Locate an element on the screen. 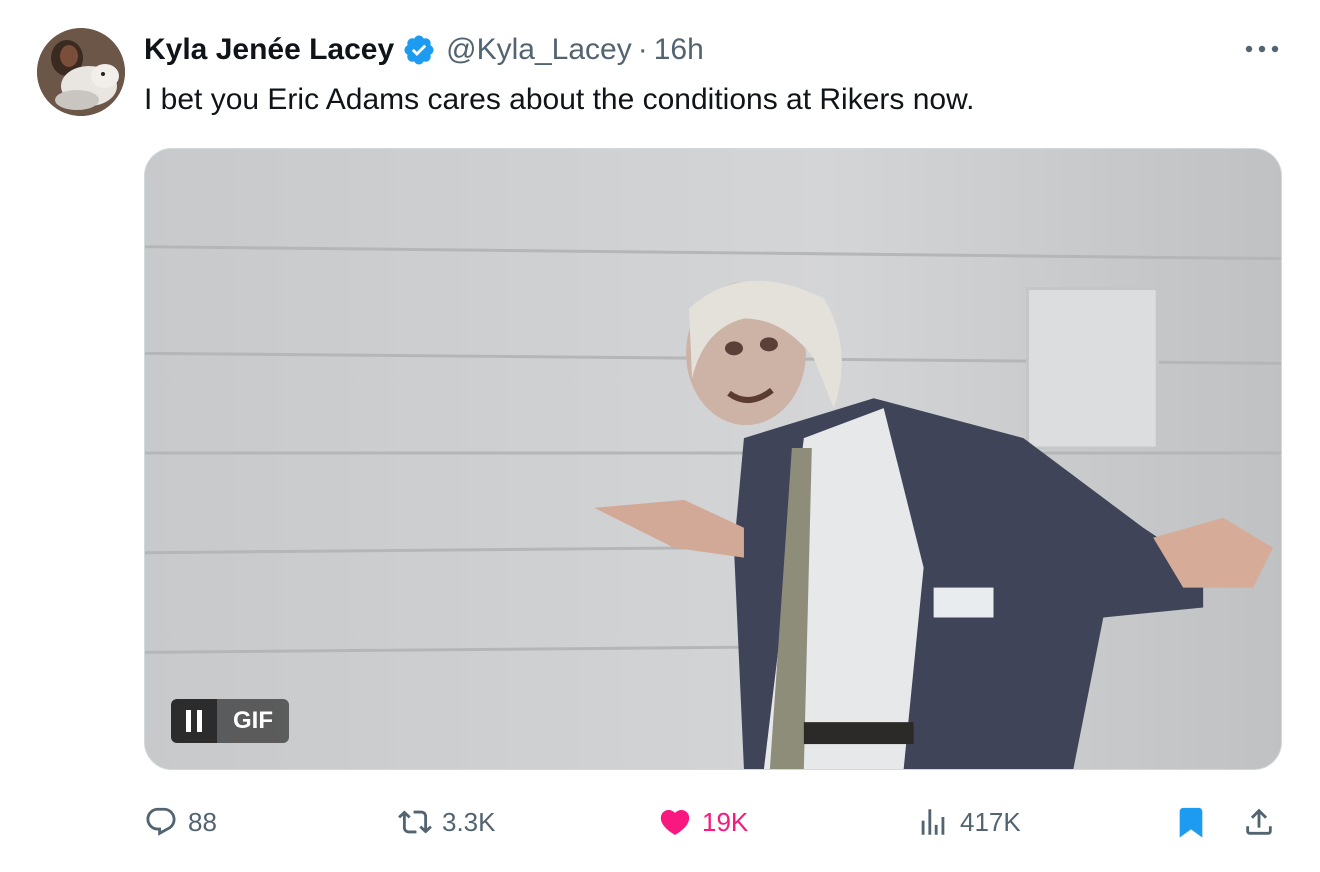 The image size is (1320, 872). share-button is located at coordinates (1259, 822).